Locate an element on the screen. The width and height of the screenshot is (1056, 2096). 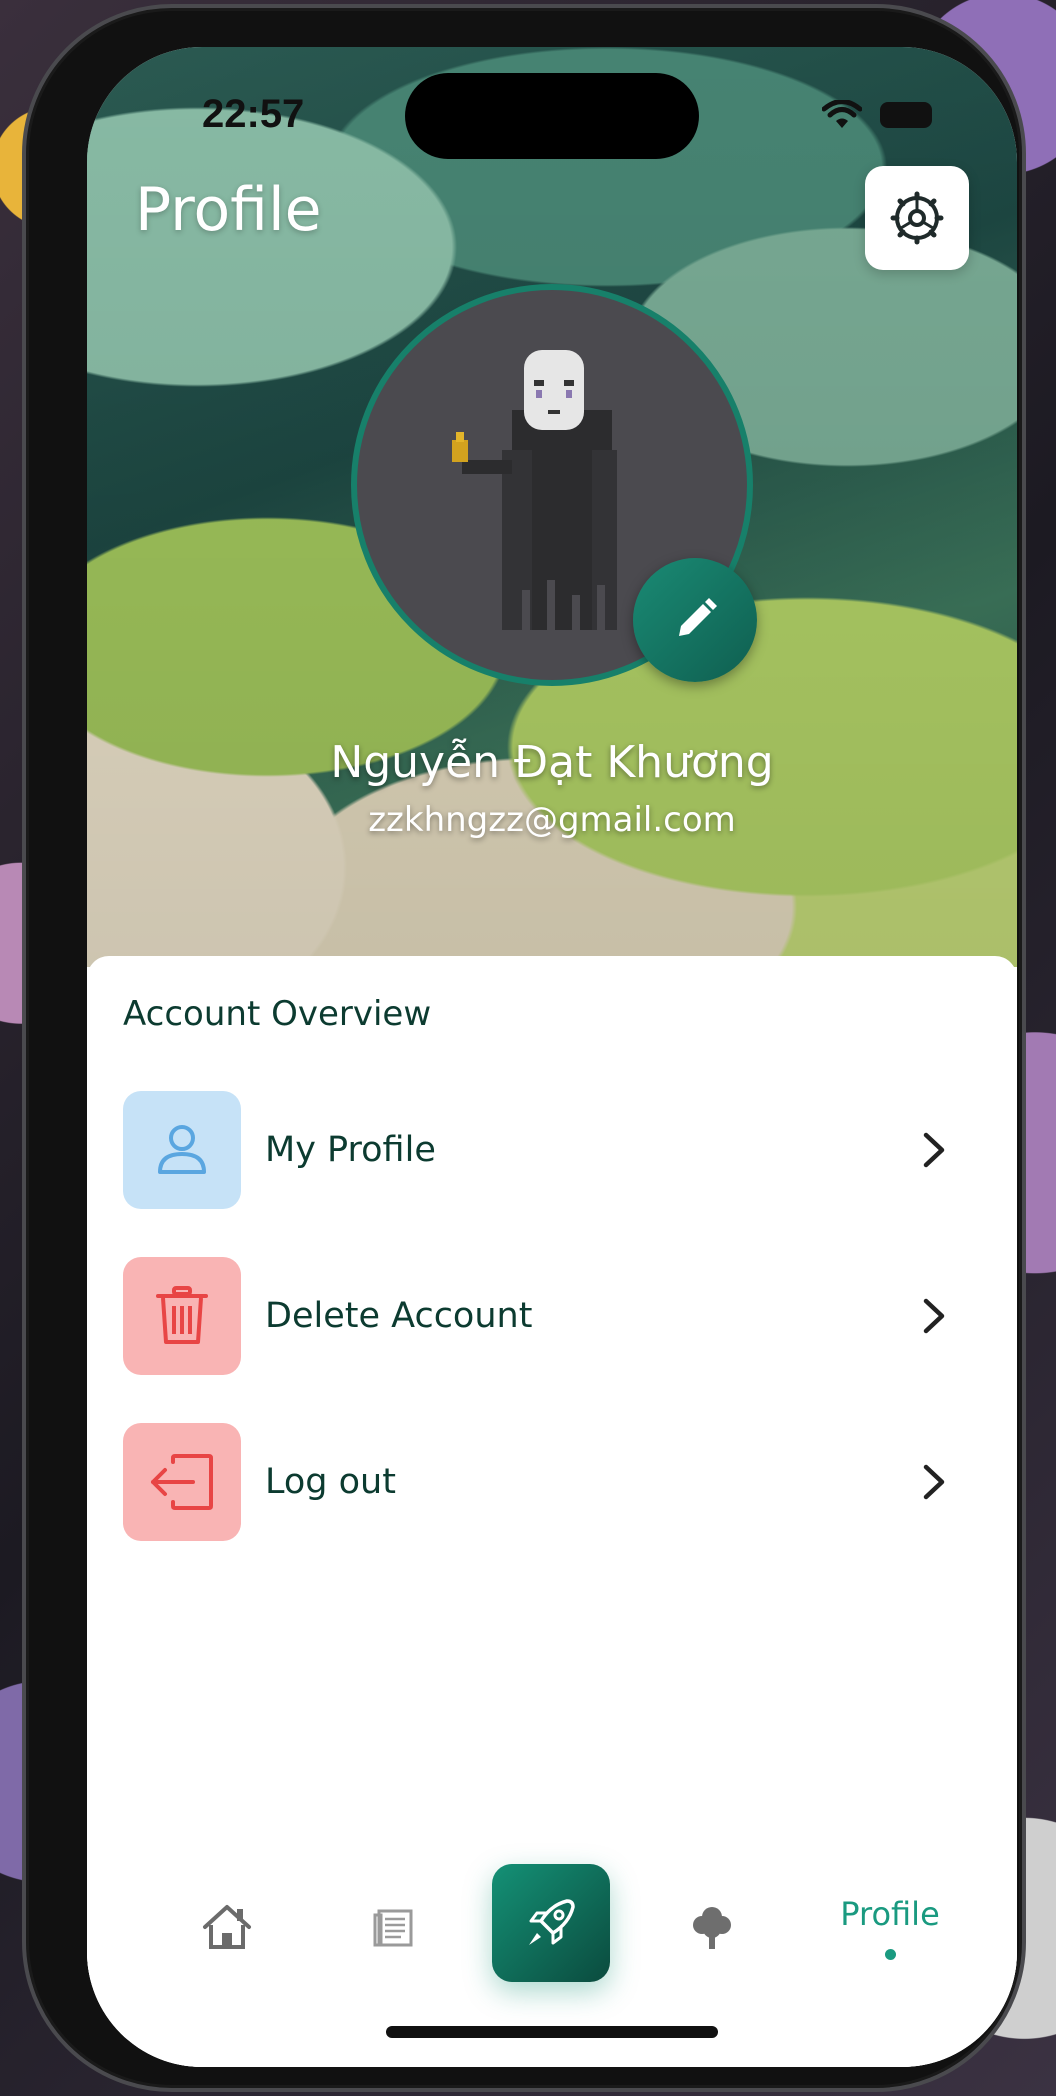
news-icon is located at coordinates (393, 1928).